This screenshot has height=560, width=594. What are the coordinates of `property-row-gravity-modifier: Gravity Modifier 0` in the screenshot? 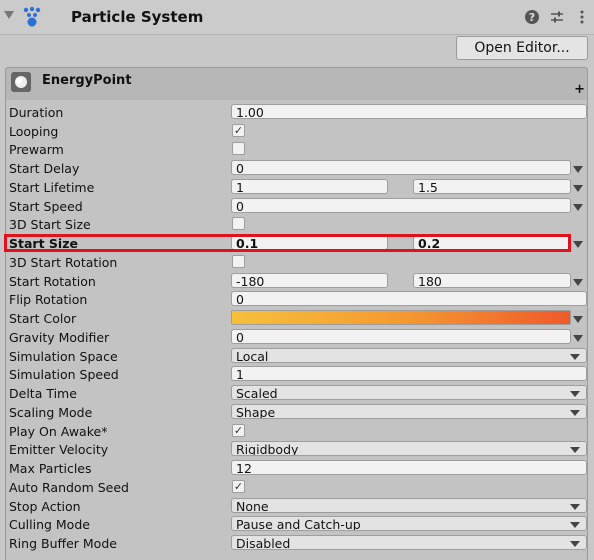 It's located at (297, 337).